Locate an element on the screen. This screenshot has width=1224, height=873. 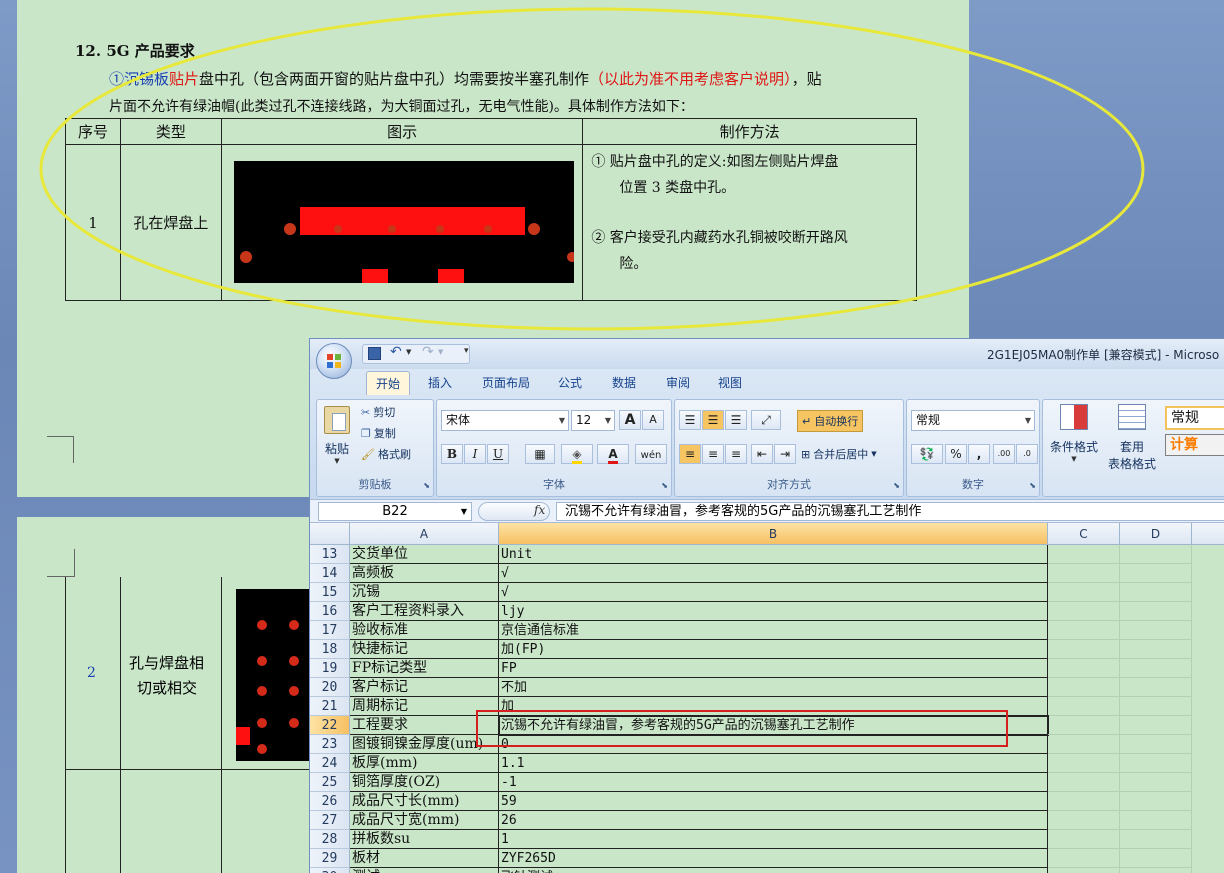
clipboard-launcher-icon: ⬊ is located at coordinates (426, 485).